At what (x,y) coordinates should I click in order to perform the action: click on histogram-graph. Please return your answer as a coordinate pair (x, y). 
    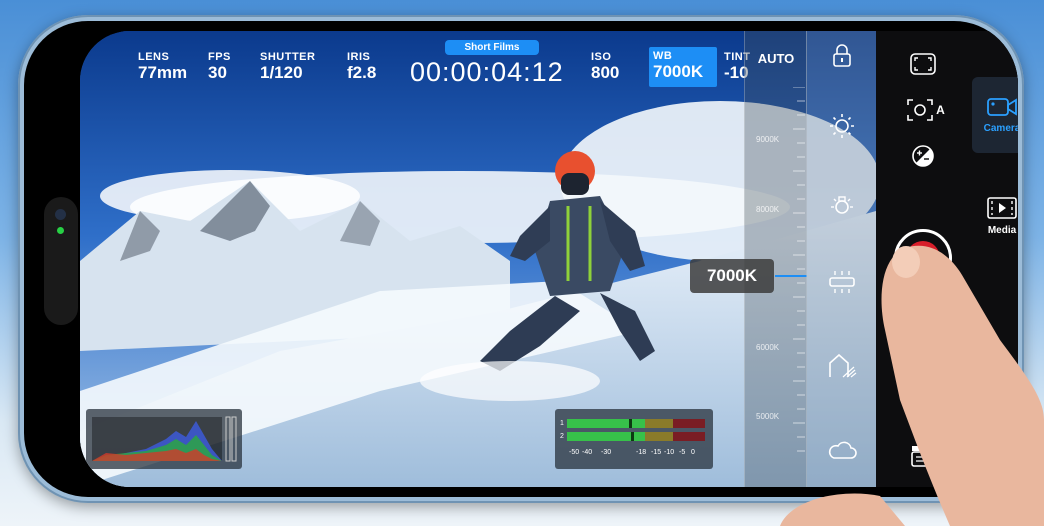
    Looking at the image, I should click on (164, 439).